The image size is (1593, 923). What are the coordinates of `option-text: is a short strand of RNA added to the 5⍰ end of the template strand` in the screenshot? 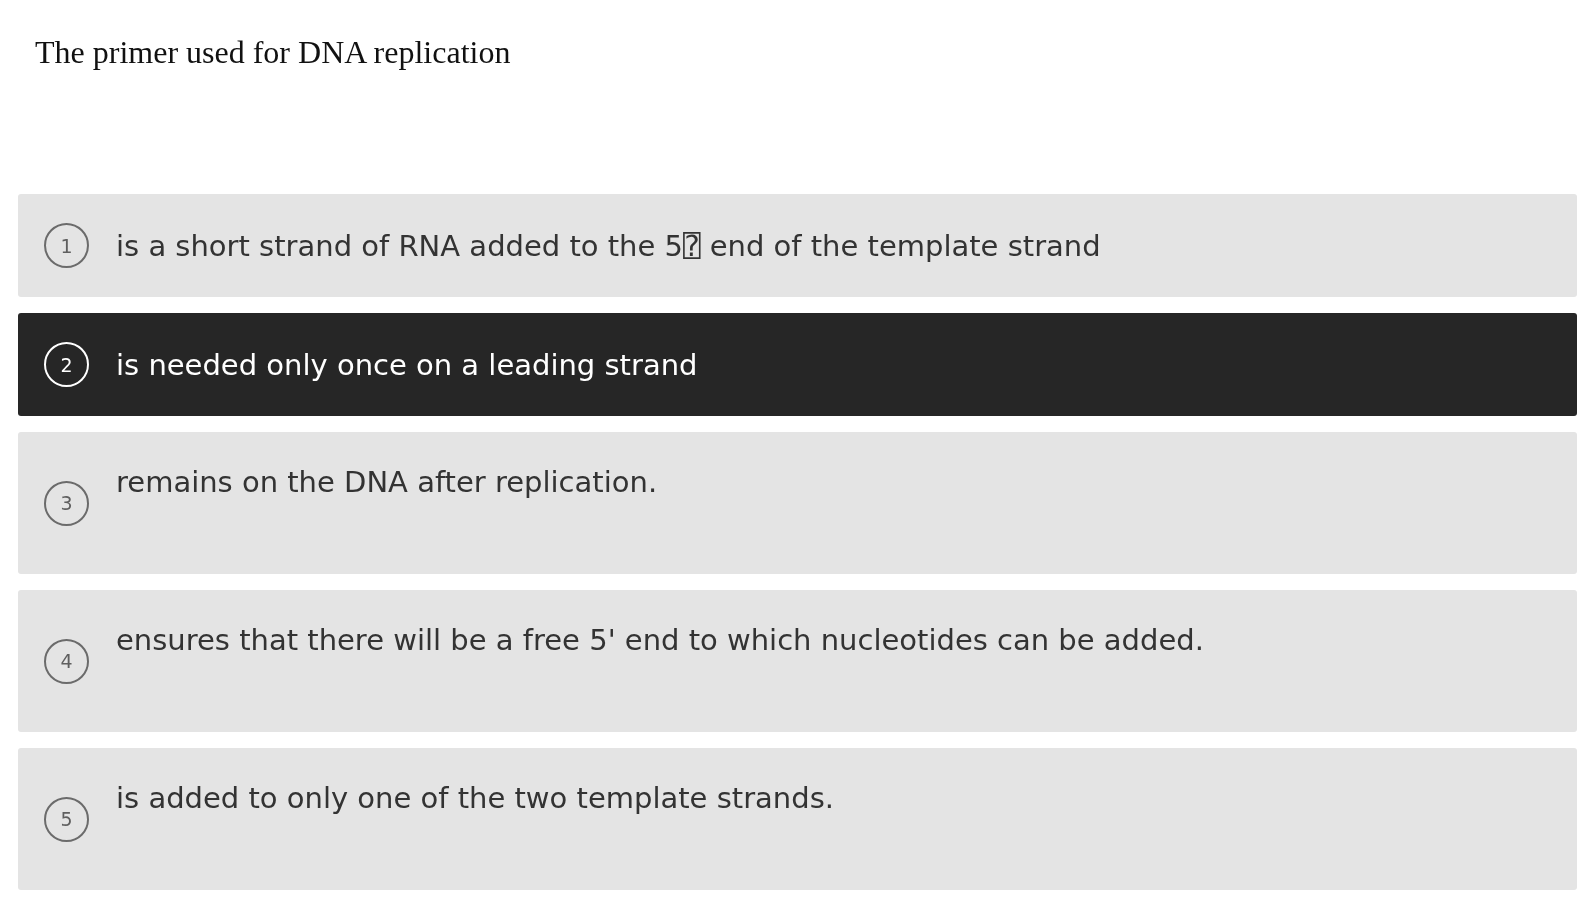 It's located at (608, 246).